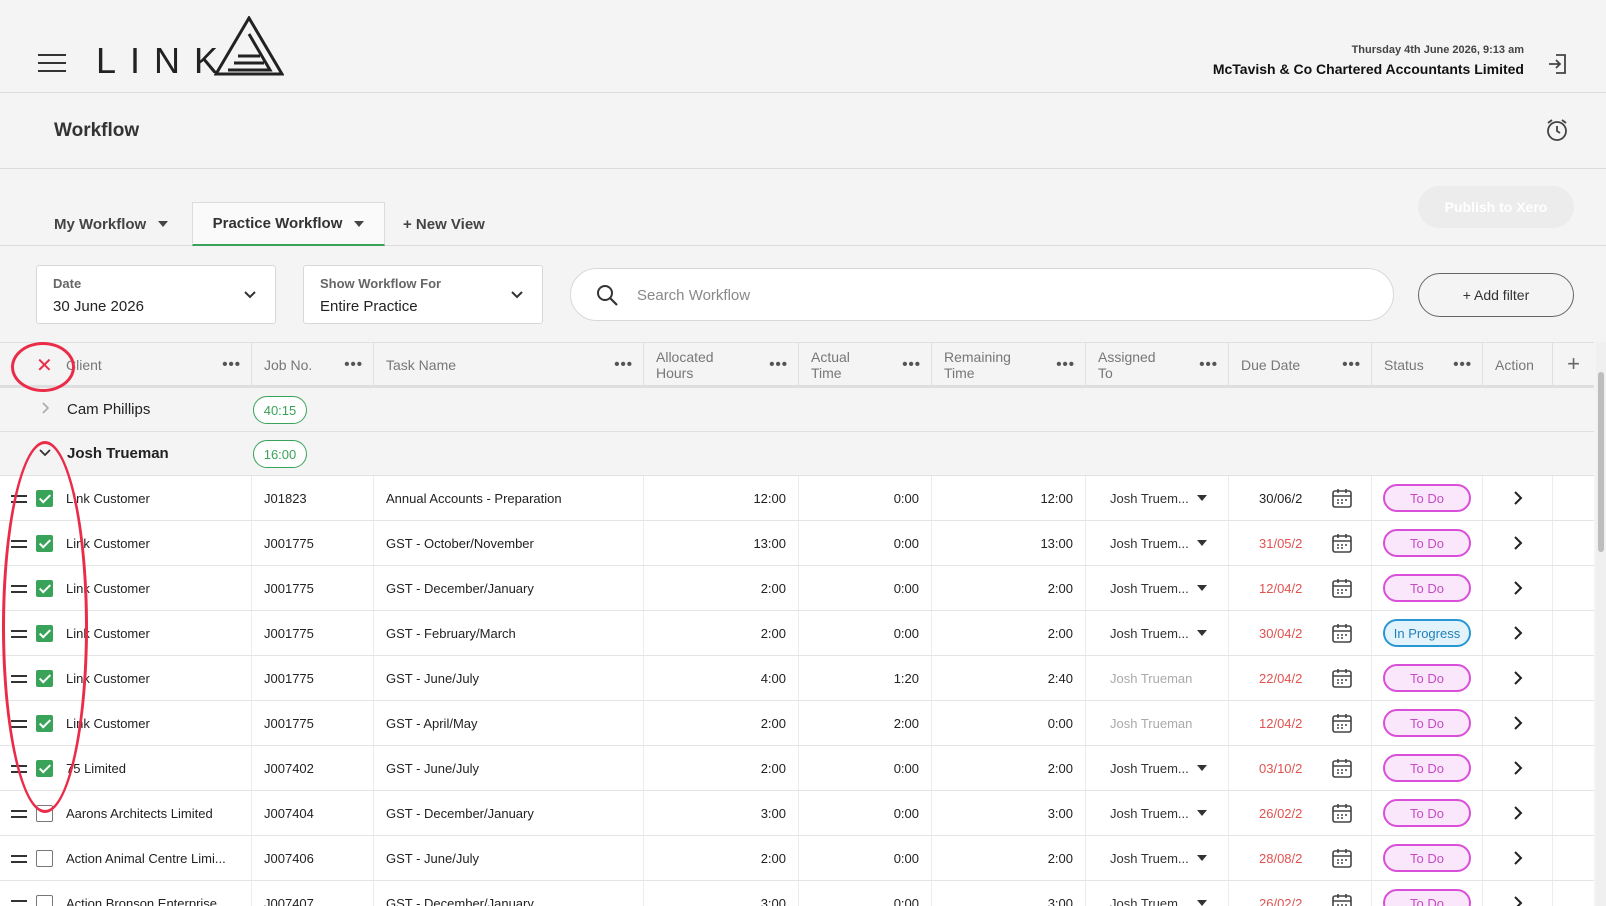 Image resolution: width=1606 pixels, height=906 pixels. Describe the element at coordinates (288, 224) in the screenshot. I see `tab-practice-workflow: Practice Workflow` at that location.